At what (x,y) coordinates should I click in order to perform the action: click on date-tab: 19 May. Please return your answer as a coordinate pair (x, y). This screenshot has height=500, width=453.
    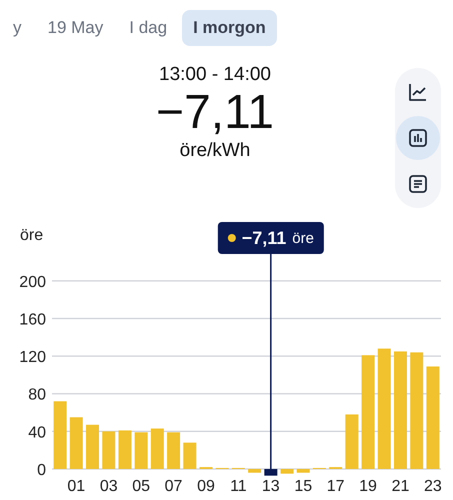
    Looking at the image, I should click on (75, 28).